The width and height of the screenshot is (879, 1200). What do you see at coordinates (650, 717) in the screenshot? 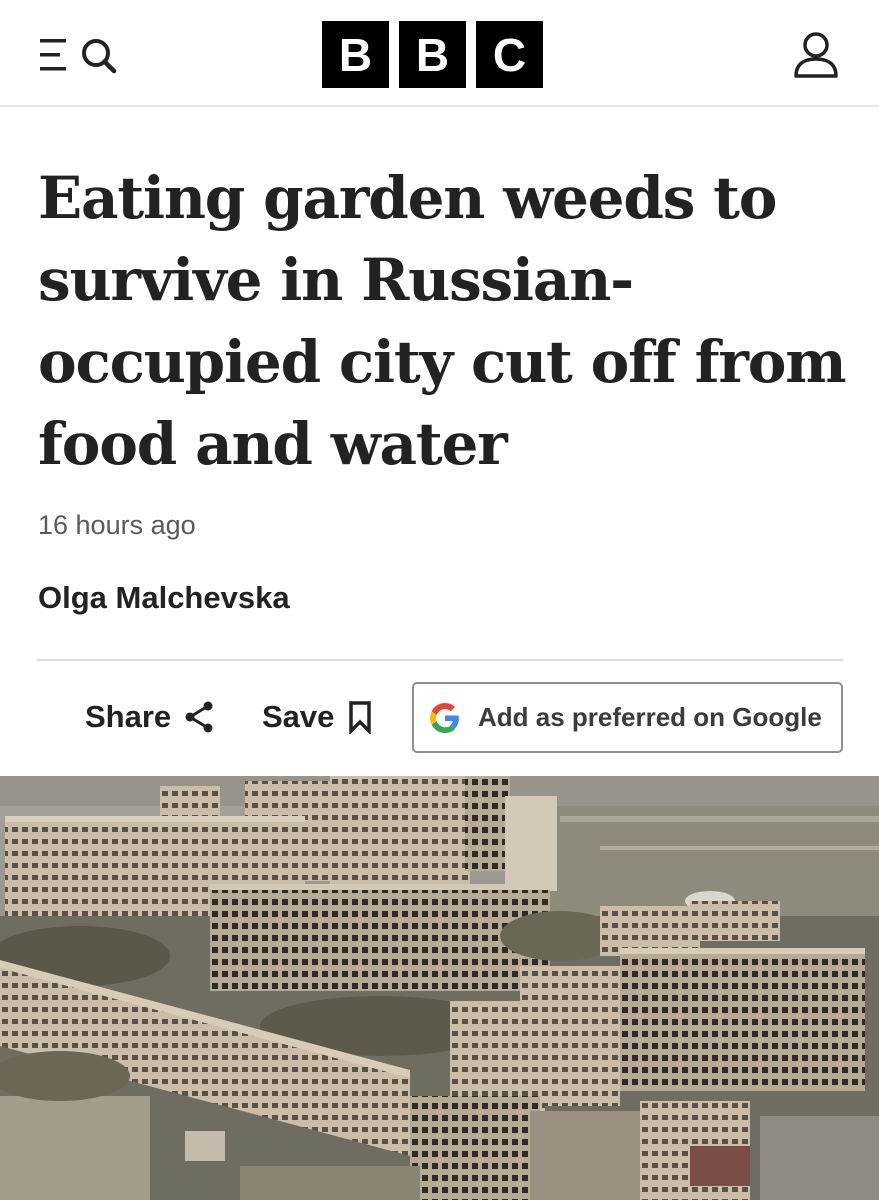
I see `google-button-label: Add as preferred on Google` at bounding box center [650, 717].